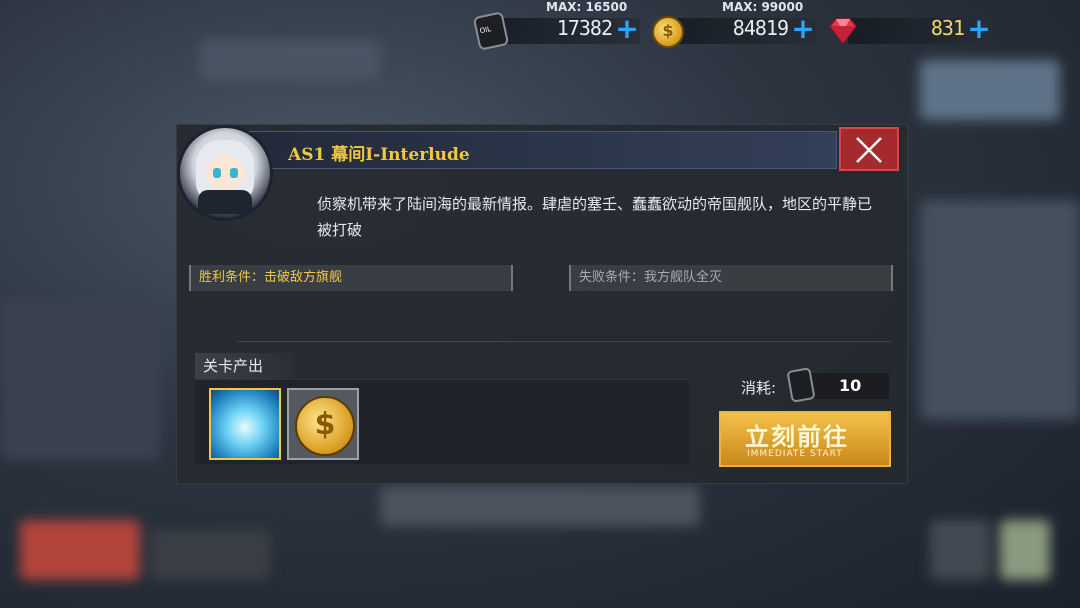  What do you see at coordinates (731, 278) in the screenshot?
I see `defeat-condition: 失败条件：我方舰队全灭` at bounding box center [731, 278].